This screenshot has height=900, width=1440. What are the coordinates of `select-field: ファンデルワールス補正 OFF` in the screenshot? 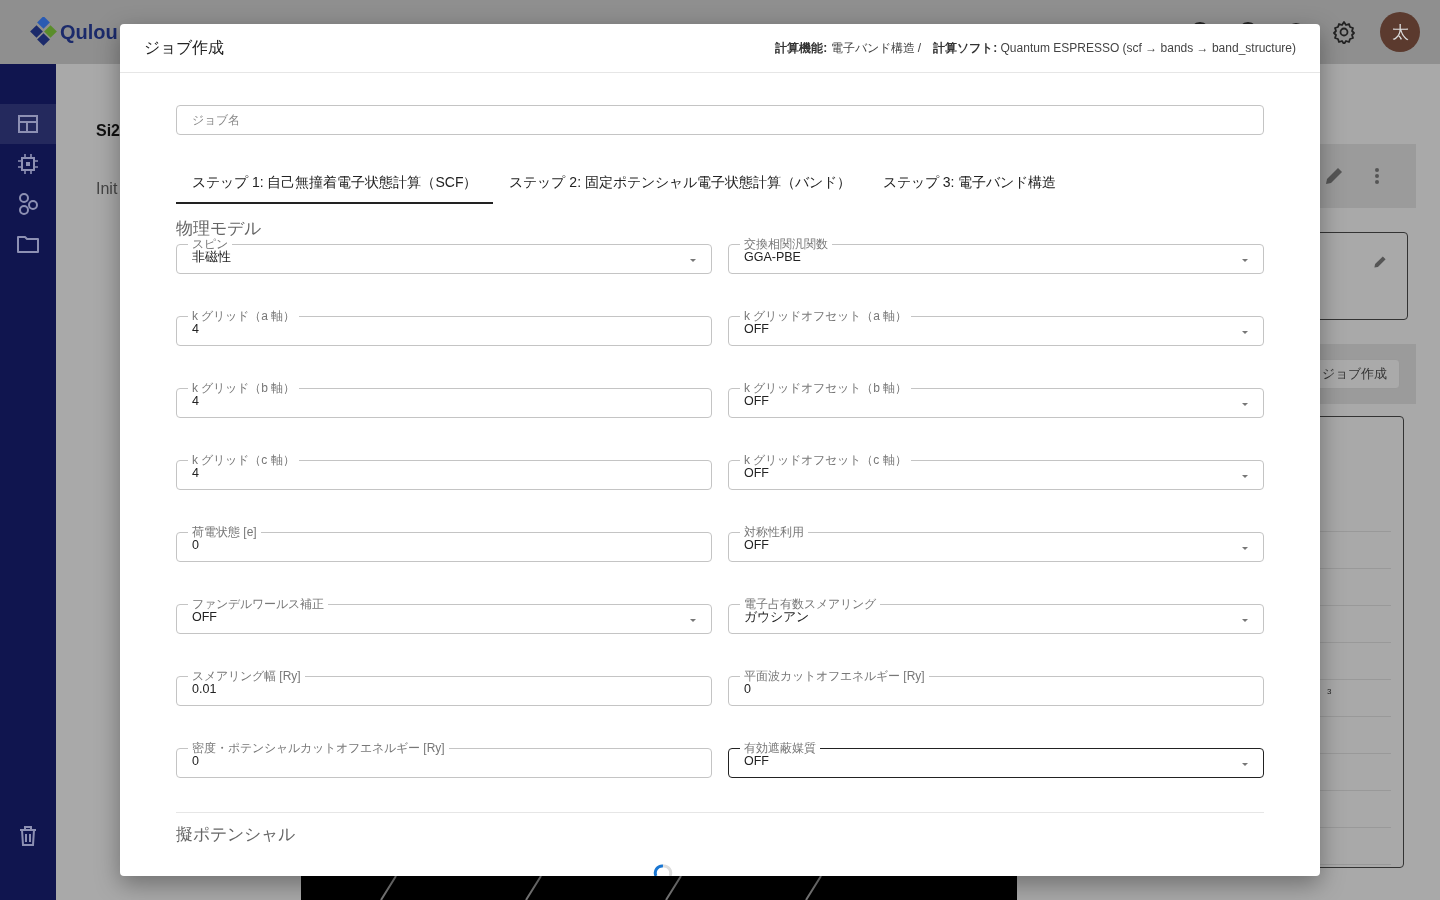 It's located at (444, 615).